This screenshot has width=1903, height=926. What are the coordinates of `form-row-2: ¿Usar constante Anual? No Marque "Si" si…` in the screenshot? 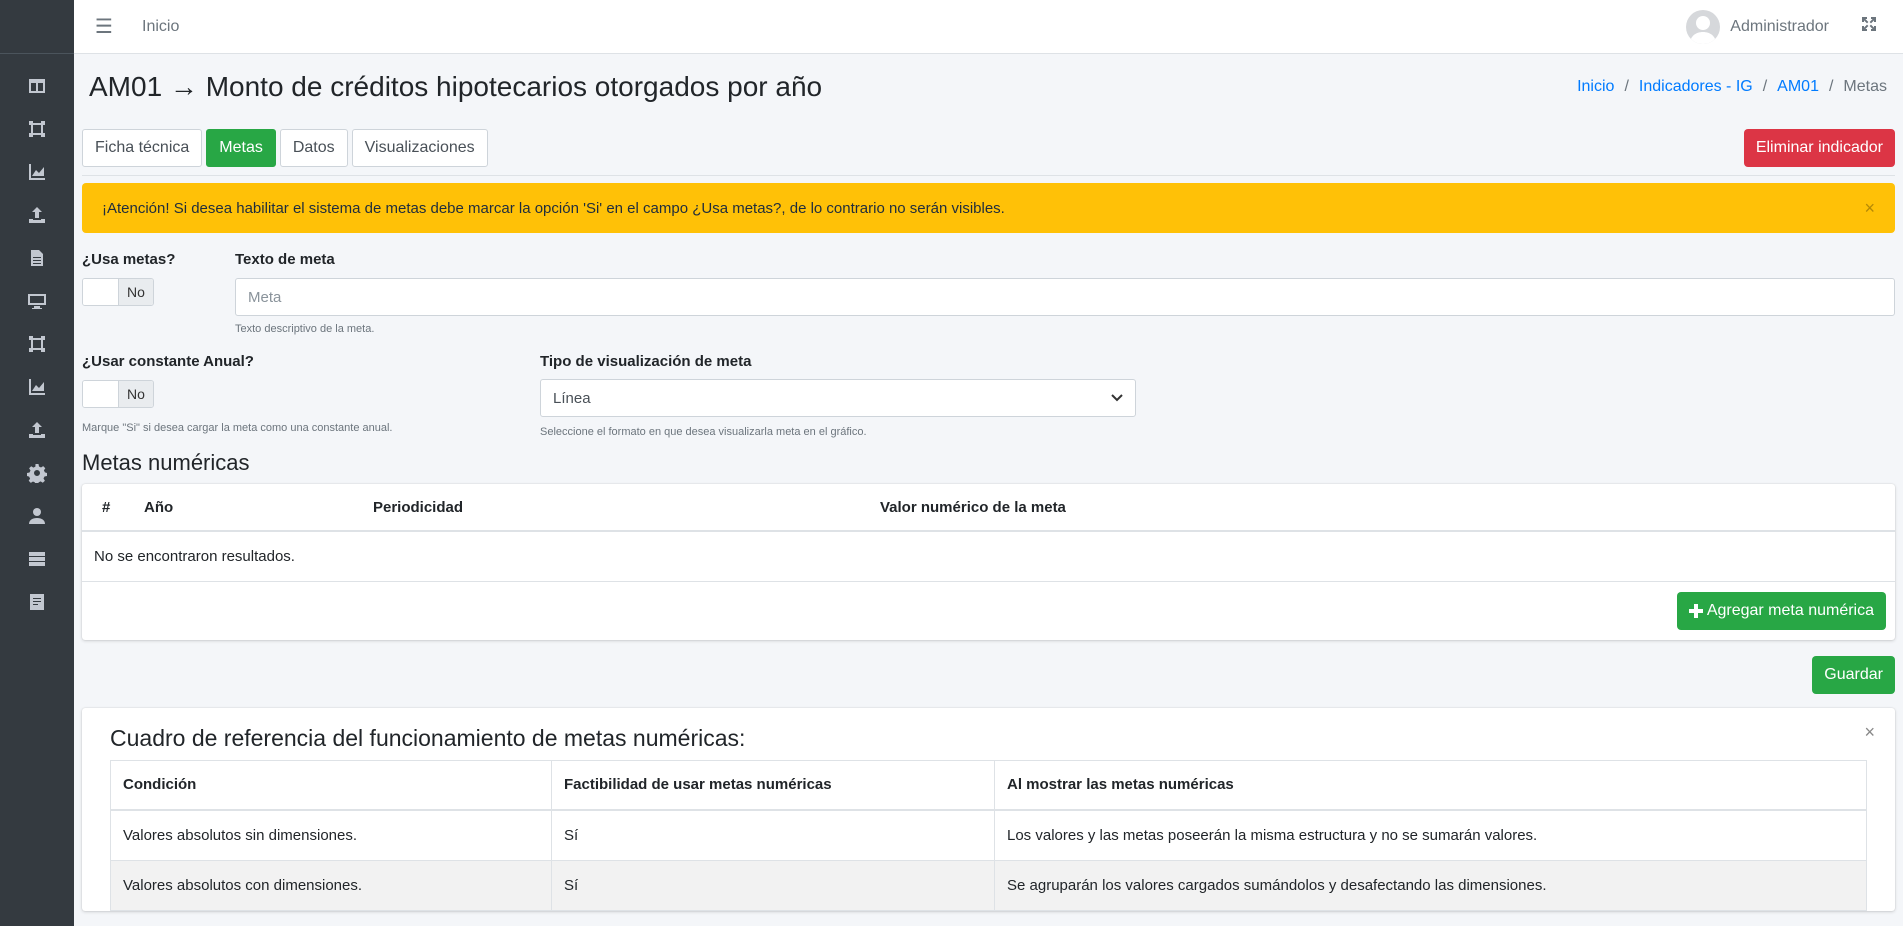 It's located at (988, 395).